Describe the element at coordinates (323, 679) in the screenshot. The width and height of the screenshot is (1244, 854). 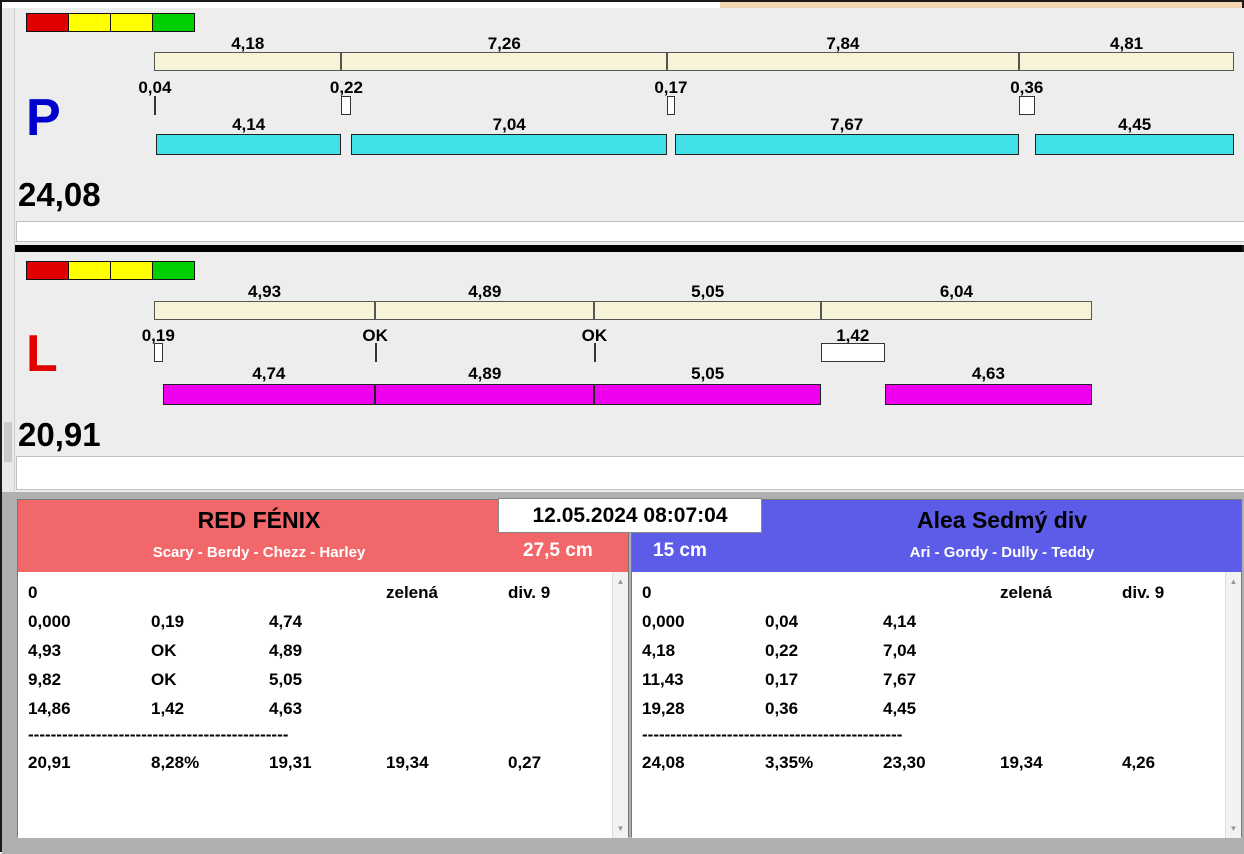
I see `table-row: 9,82 OK 5,05` at that location.